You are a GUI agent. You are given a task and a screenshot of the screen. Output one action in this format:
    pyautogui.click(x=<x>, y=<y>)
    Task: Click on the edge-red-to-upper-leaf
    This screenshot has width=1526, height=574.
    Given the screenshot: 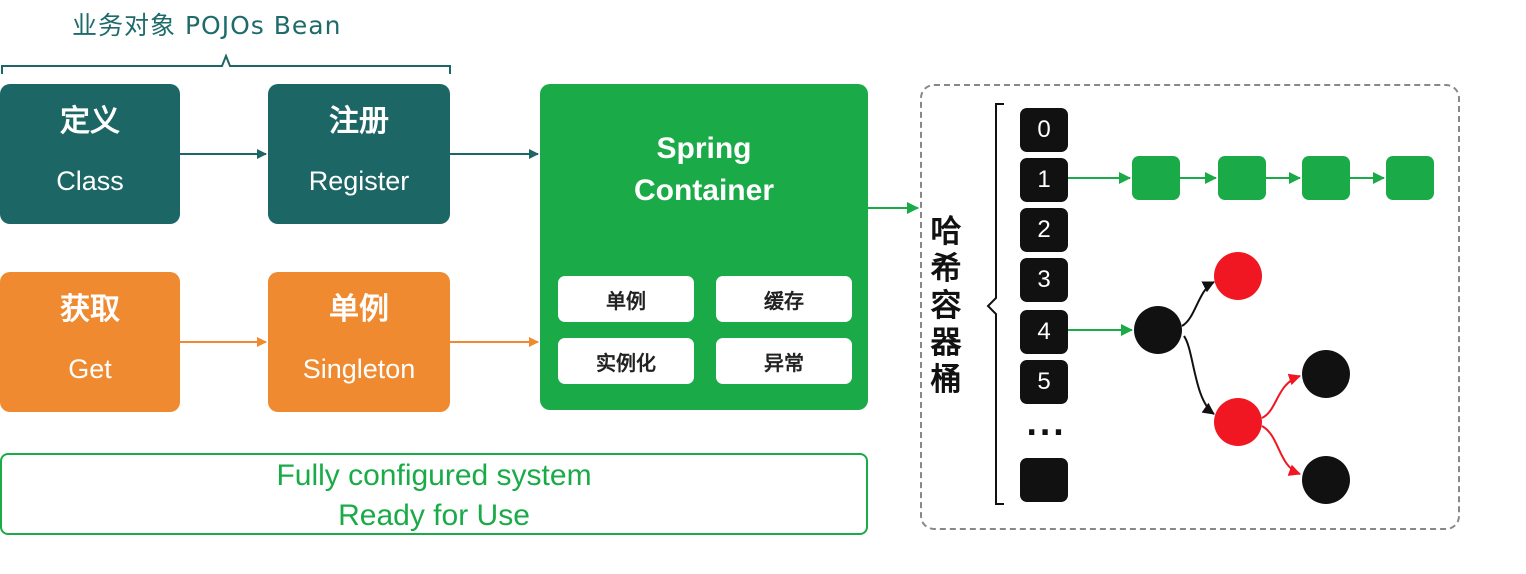 What is the action you would take?
    pyautogui.click(x=1281, y=396)
    